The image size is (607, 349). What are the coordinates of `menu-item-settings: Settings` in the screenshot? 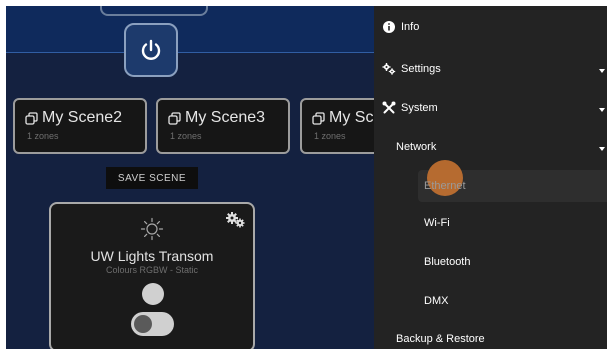 It's located at (490, 70).